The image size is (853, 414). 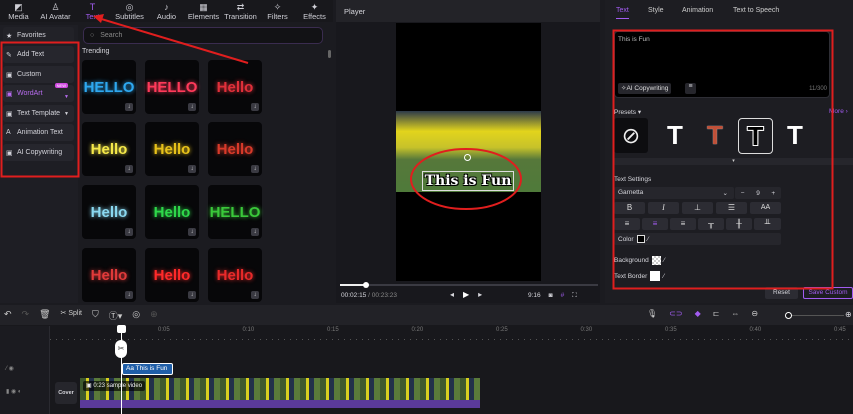 I want to click on annotation-ellipse-text, so click(x=466, y=179).